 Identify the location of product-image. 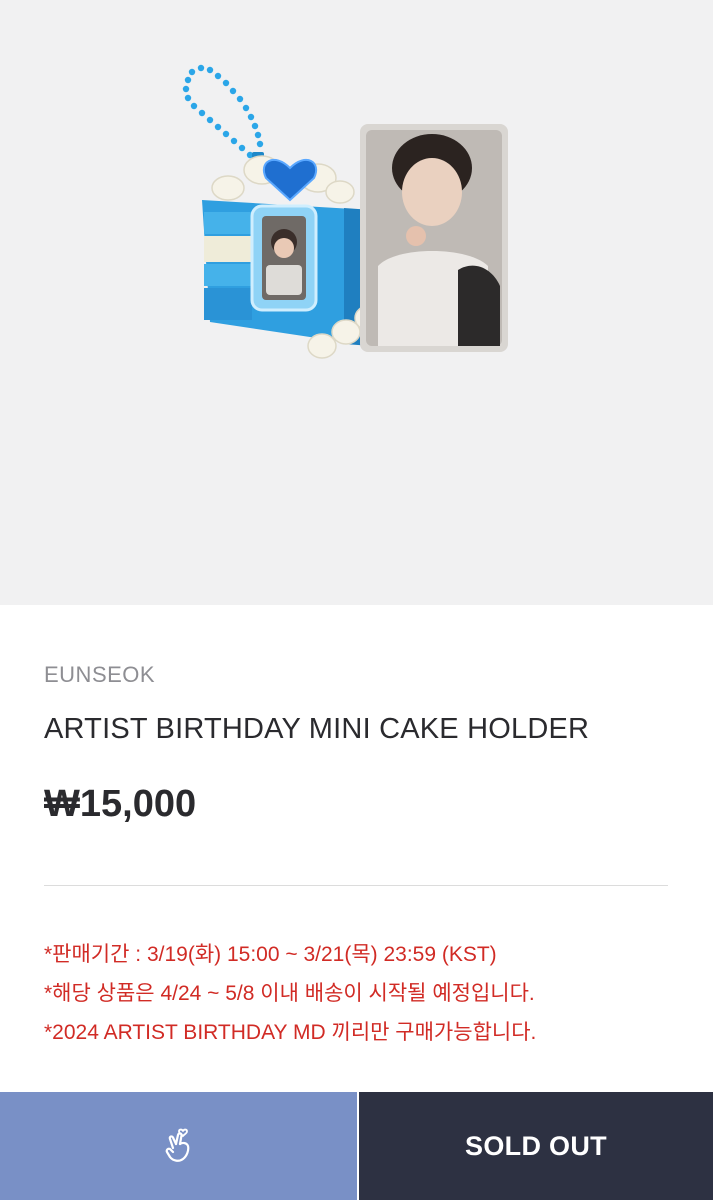
(345, 211).